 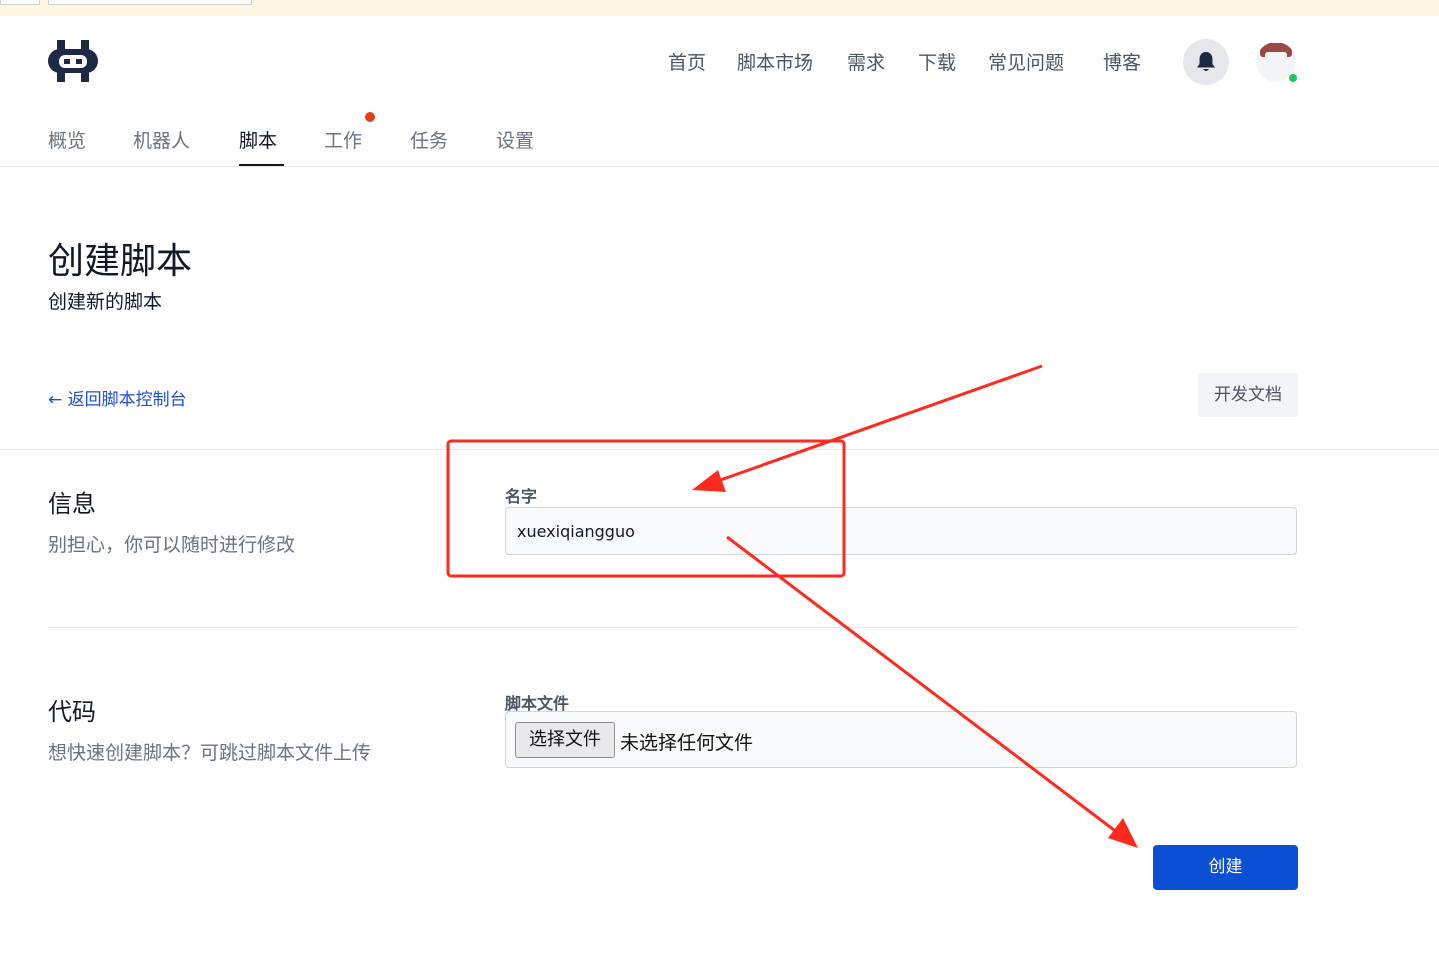 I want to click on dev-docs-button: 开发文档, so click(x=1248, y=395).